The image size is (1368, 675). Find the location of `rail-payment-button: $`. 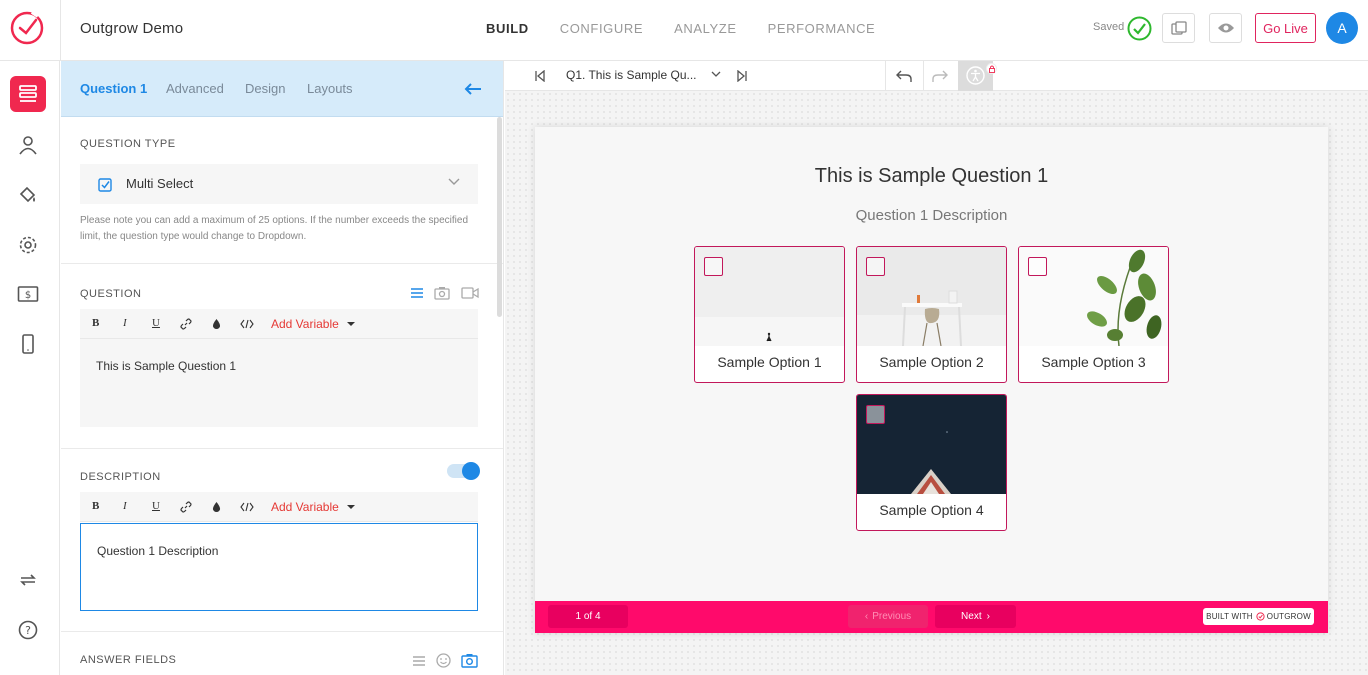

rail-payment-button: $ is located at coordinates (28, 295).